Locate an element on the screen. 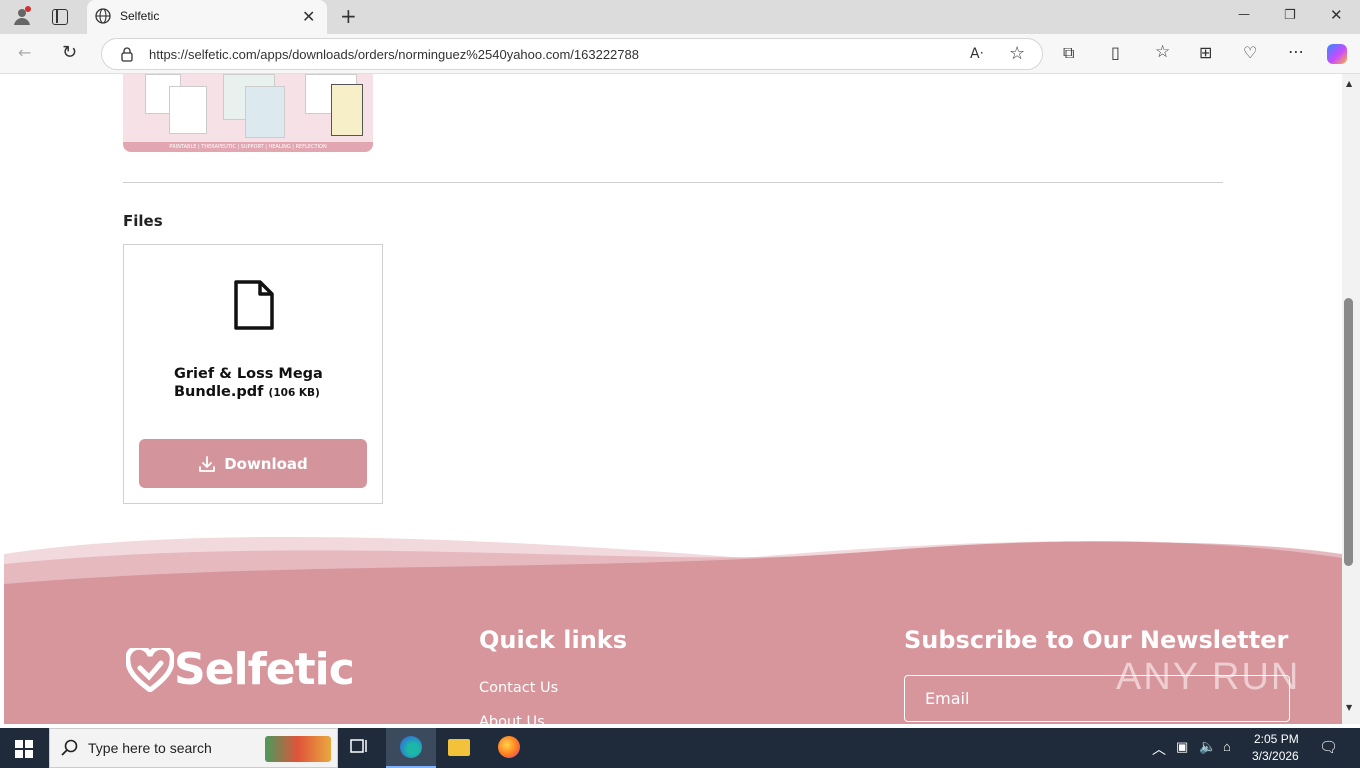 The width and height of the screenshot is (1360, 768). lock-icon is located at coordinates (127, 56).